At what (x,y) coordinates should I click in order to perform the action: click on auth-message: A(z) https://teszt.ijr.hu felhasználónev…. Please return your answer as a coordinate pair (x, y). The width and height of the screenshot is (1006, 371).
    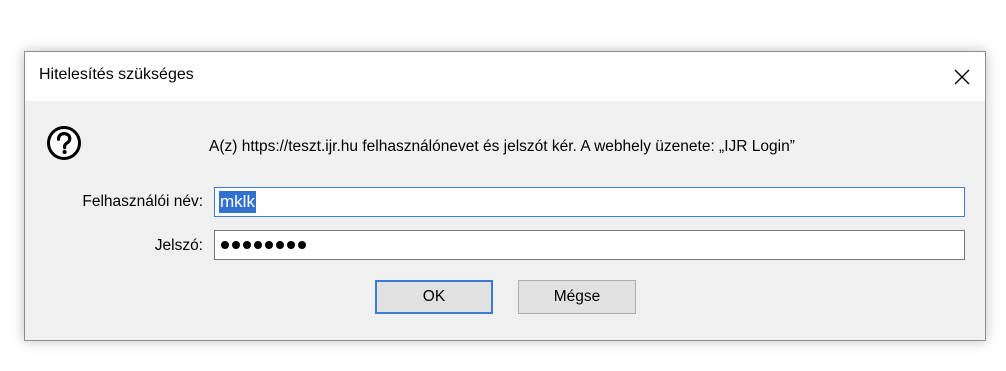
    Looking at the image, I should click on (502, 146).